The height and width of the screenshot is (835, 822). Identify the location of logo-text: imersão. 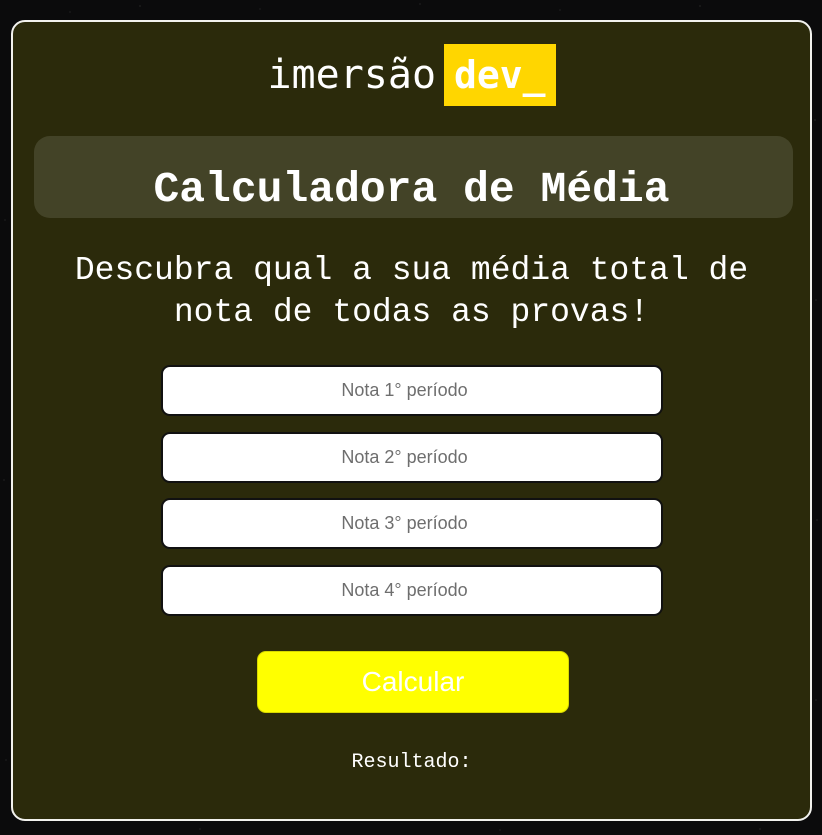
(352, 75).